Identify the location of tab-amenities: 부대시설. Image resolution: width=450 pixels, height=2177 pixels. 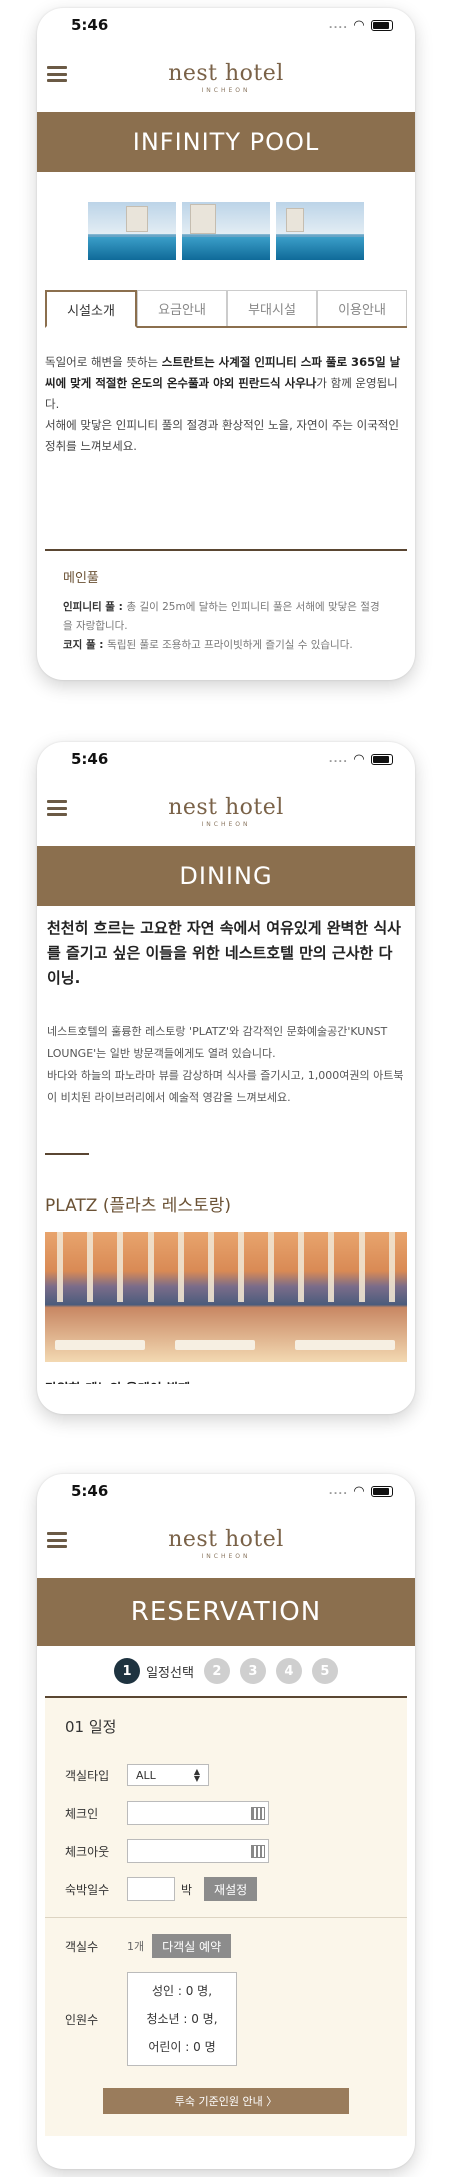
(272, 308).